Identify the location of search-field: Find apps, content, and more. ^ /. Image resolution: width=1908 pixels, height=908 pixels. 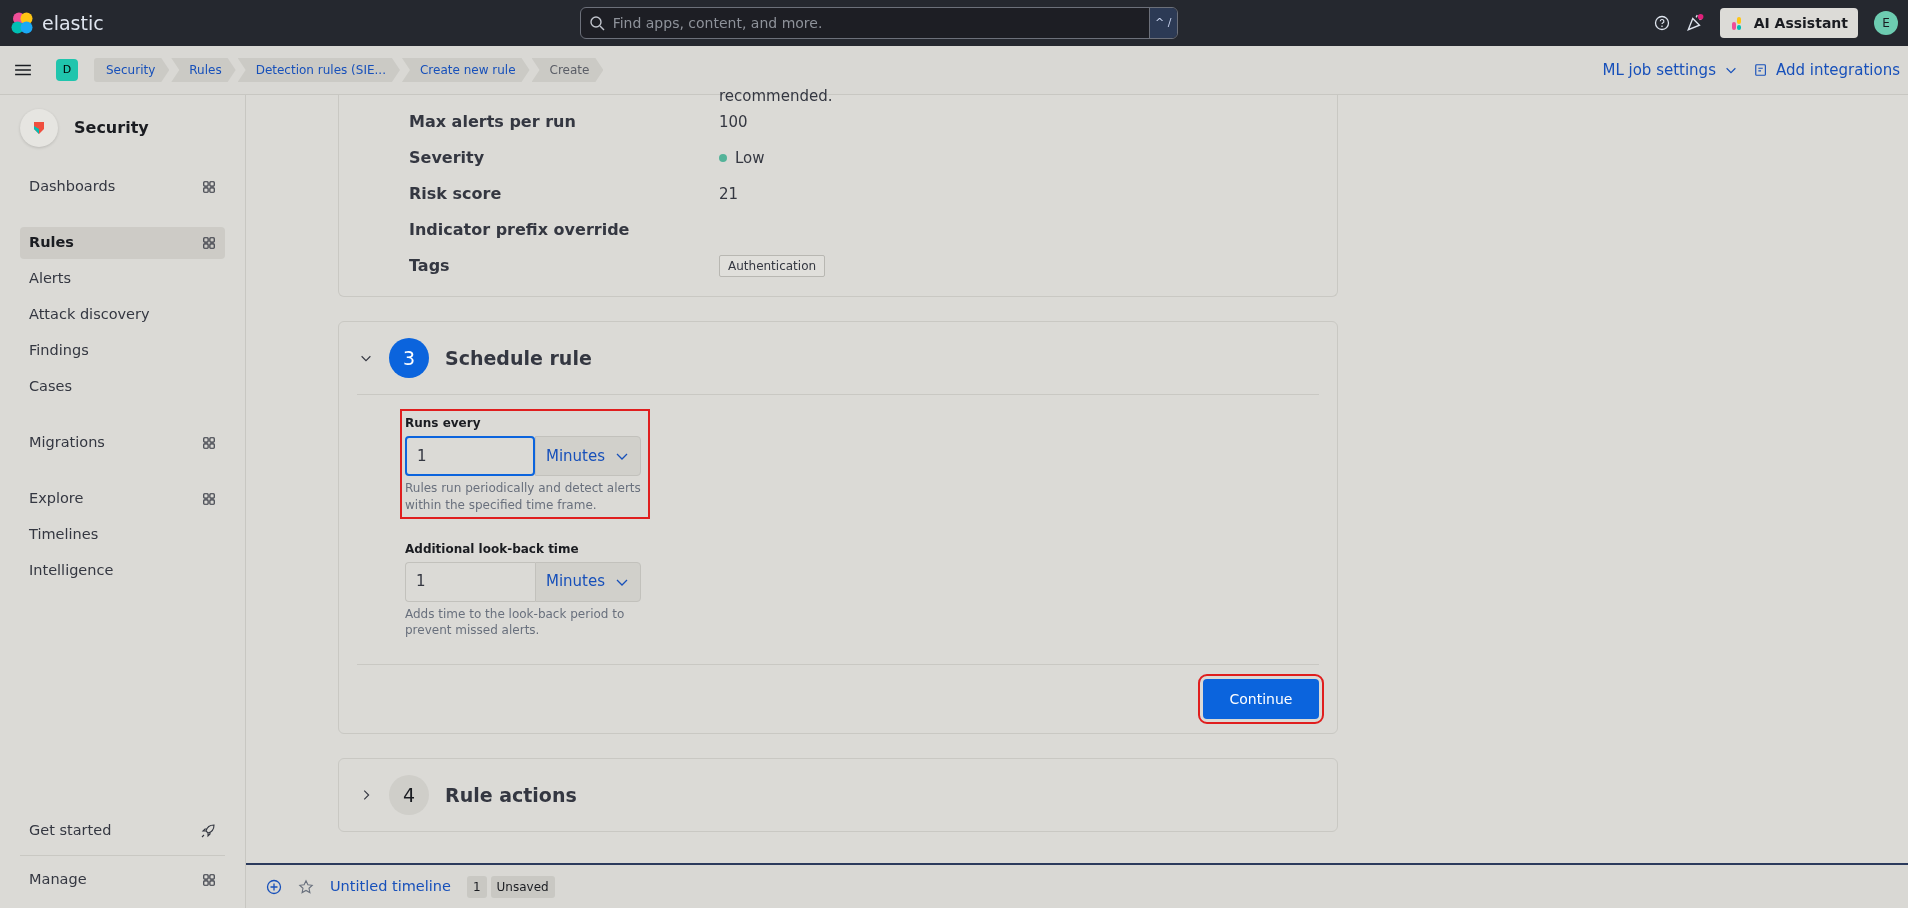
(878, 23).